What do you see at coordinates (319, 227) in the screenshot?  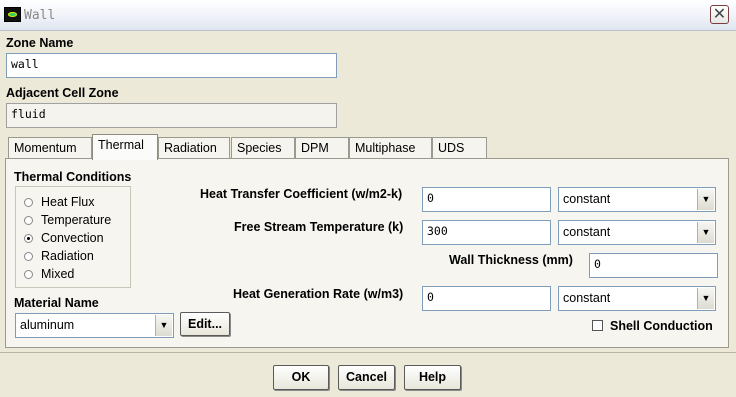 I see `free-stream-temp-label: Free Stream Temperature (k)` at bounding box center [319, 227].